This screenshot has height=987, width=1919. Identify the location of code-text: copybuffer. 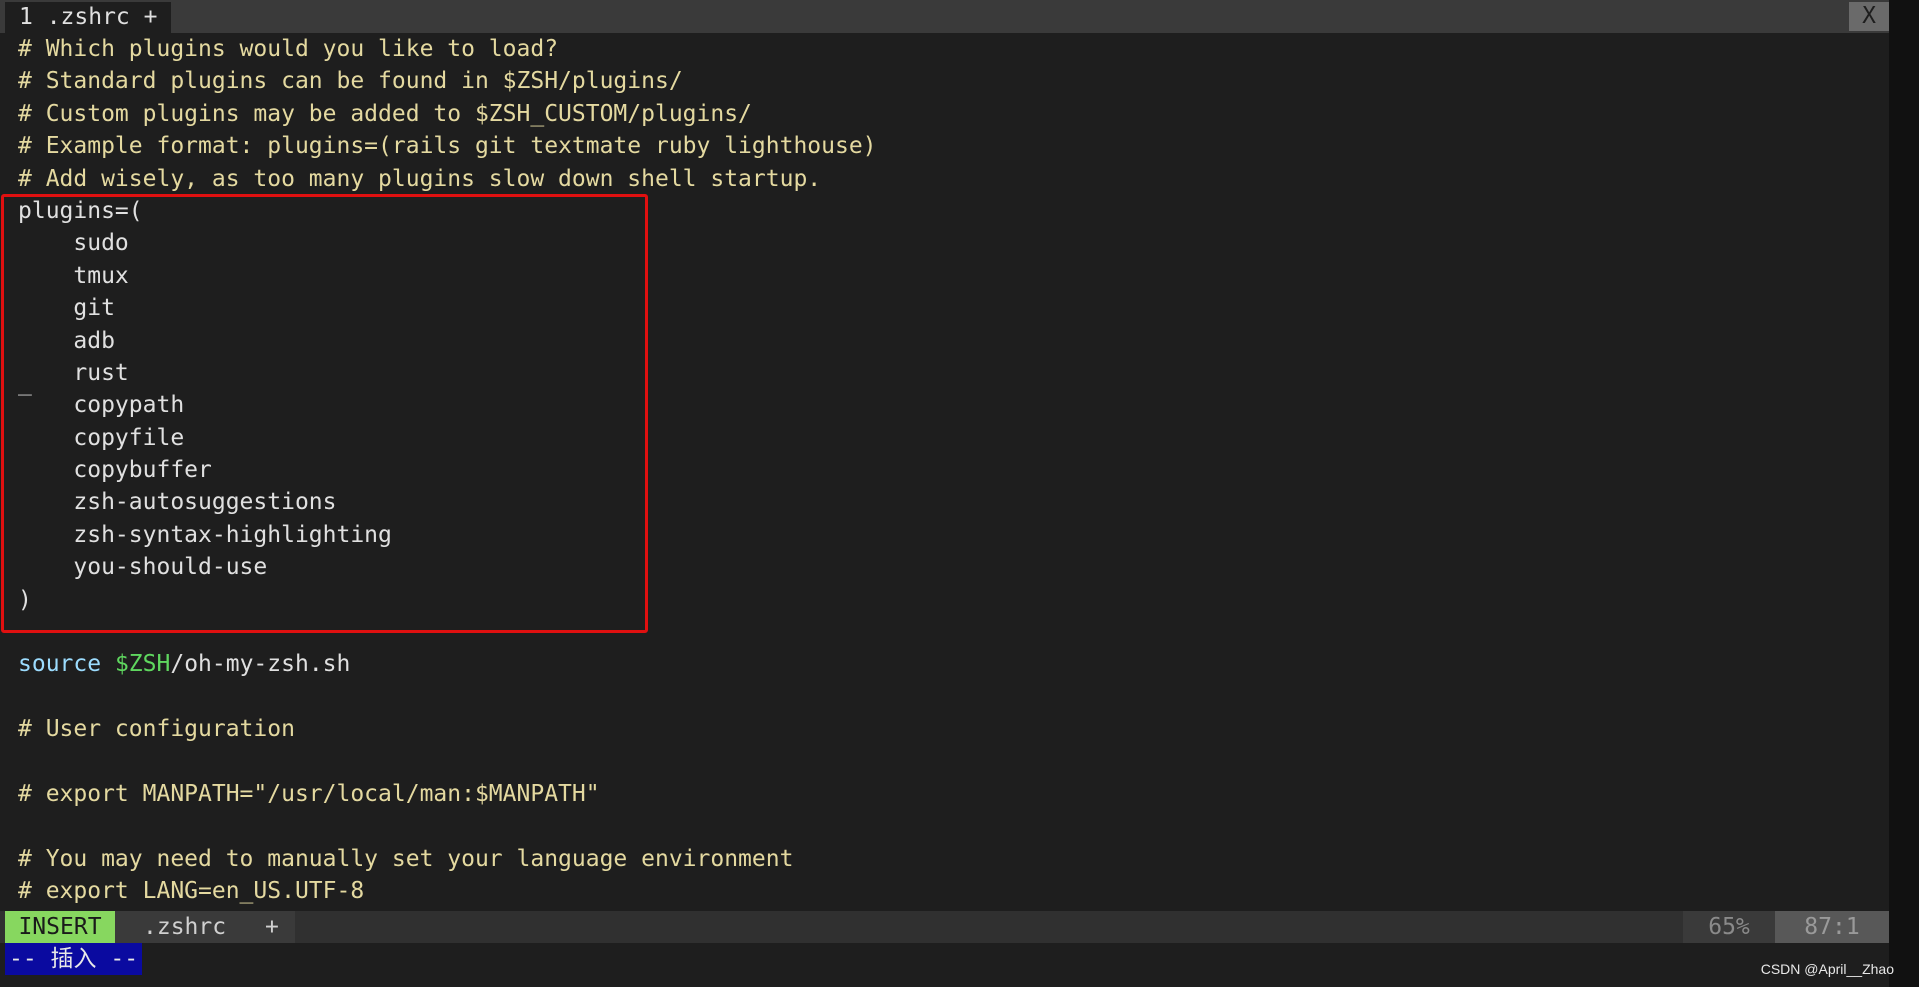
(115, 470).